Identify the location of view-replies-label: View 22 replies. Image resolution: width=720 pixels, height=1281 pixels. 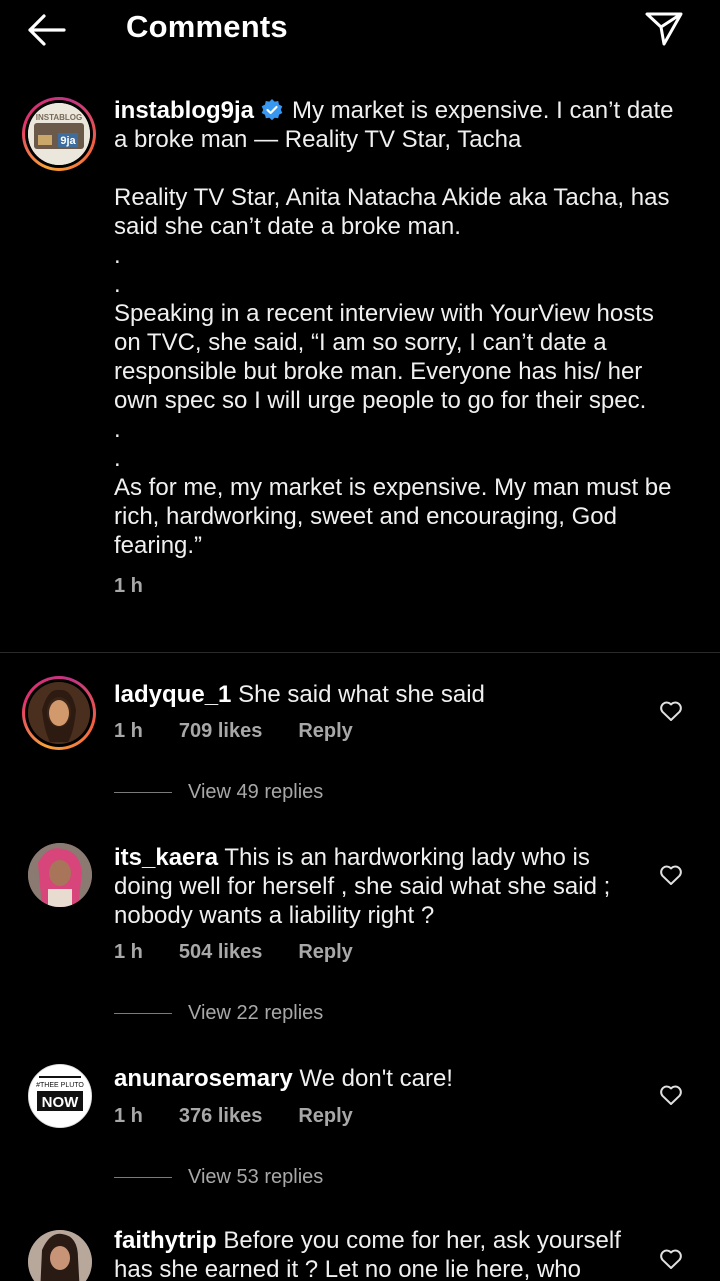
(256, 1013).